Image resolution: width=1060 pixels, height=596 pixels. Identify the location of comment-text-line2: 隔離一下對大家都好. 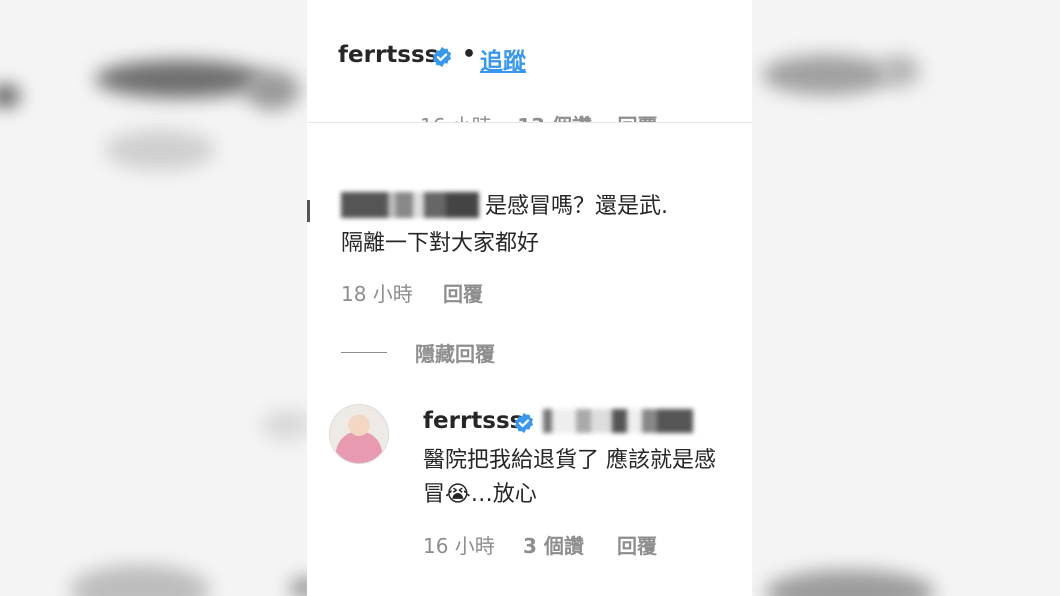
(440, 243).